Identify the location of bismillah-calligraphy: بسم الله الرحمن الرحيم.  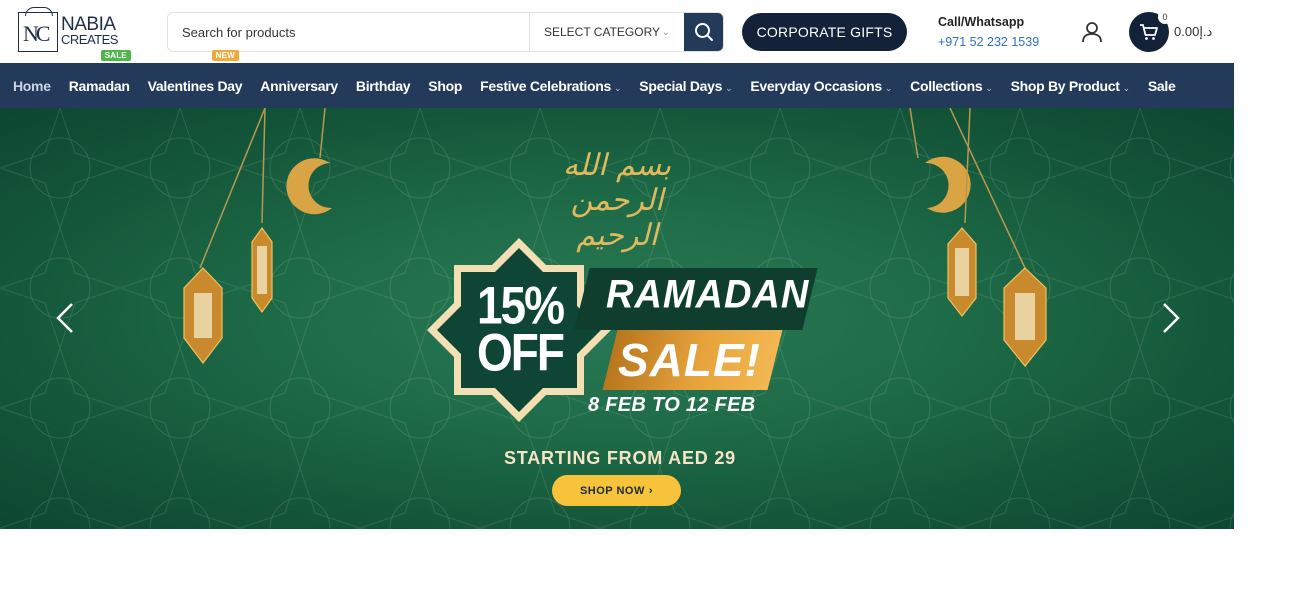
(617, 200).